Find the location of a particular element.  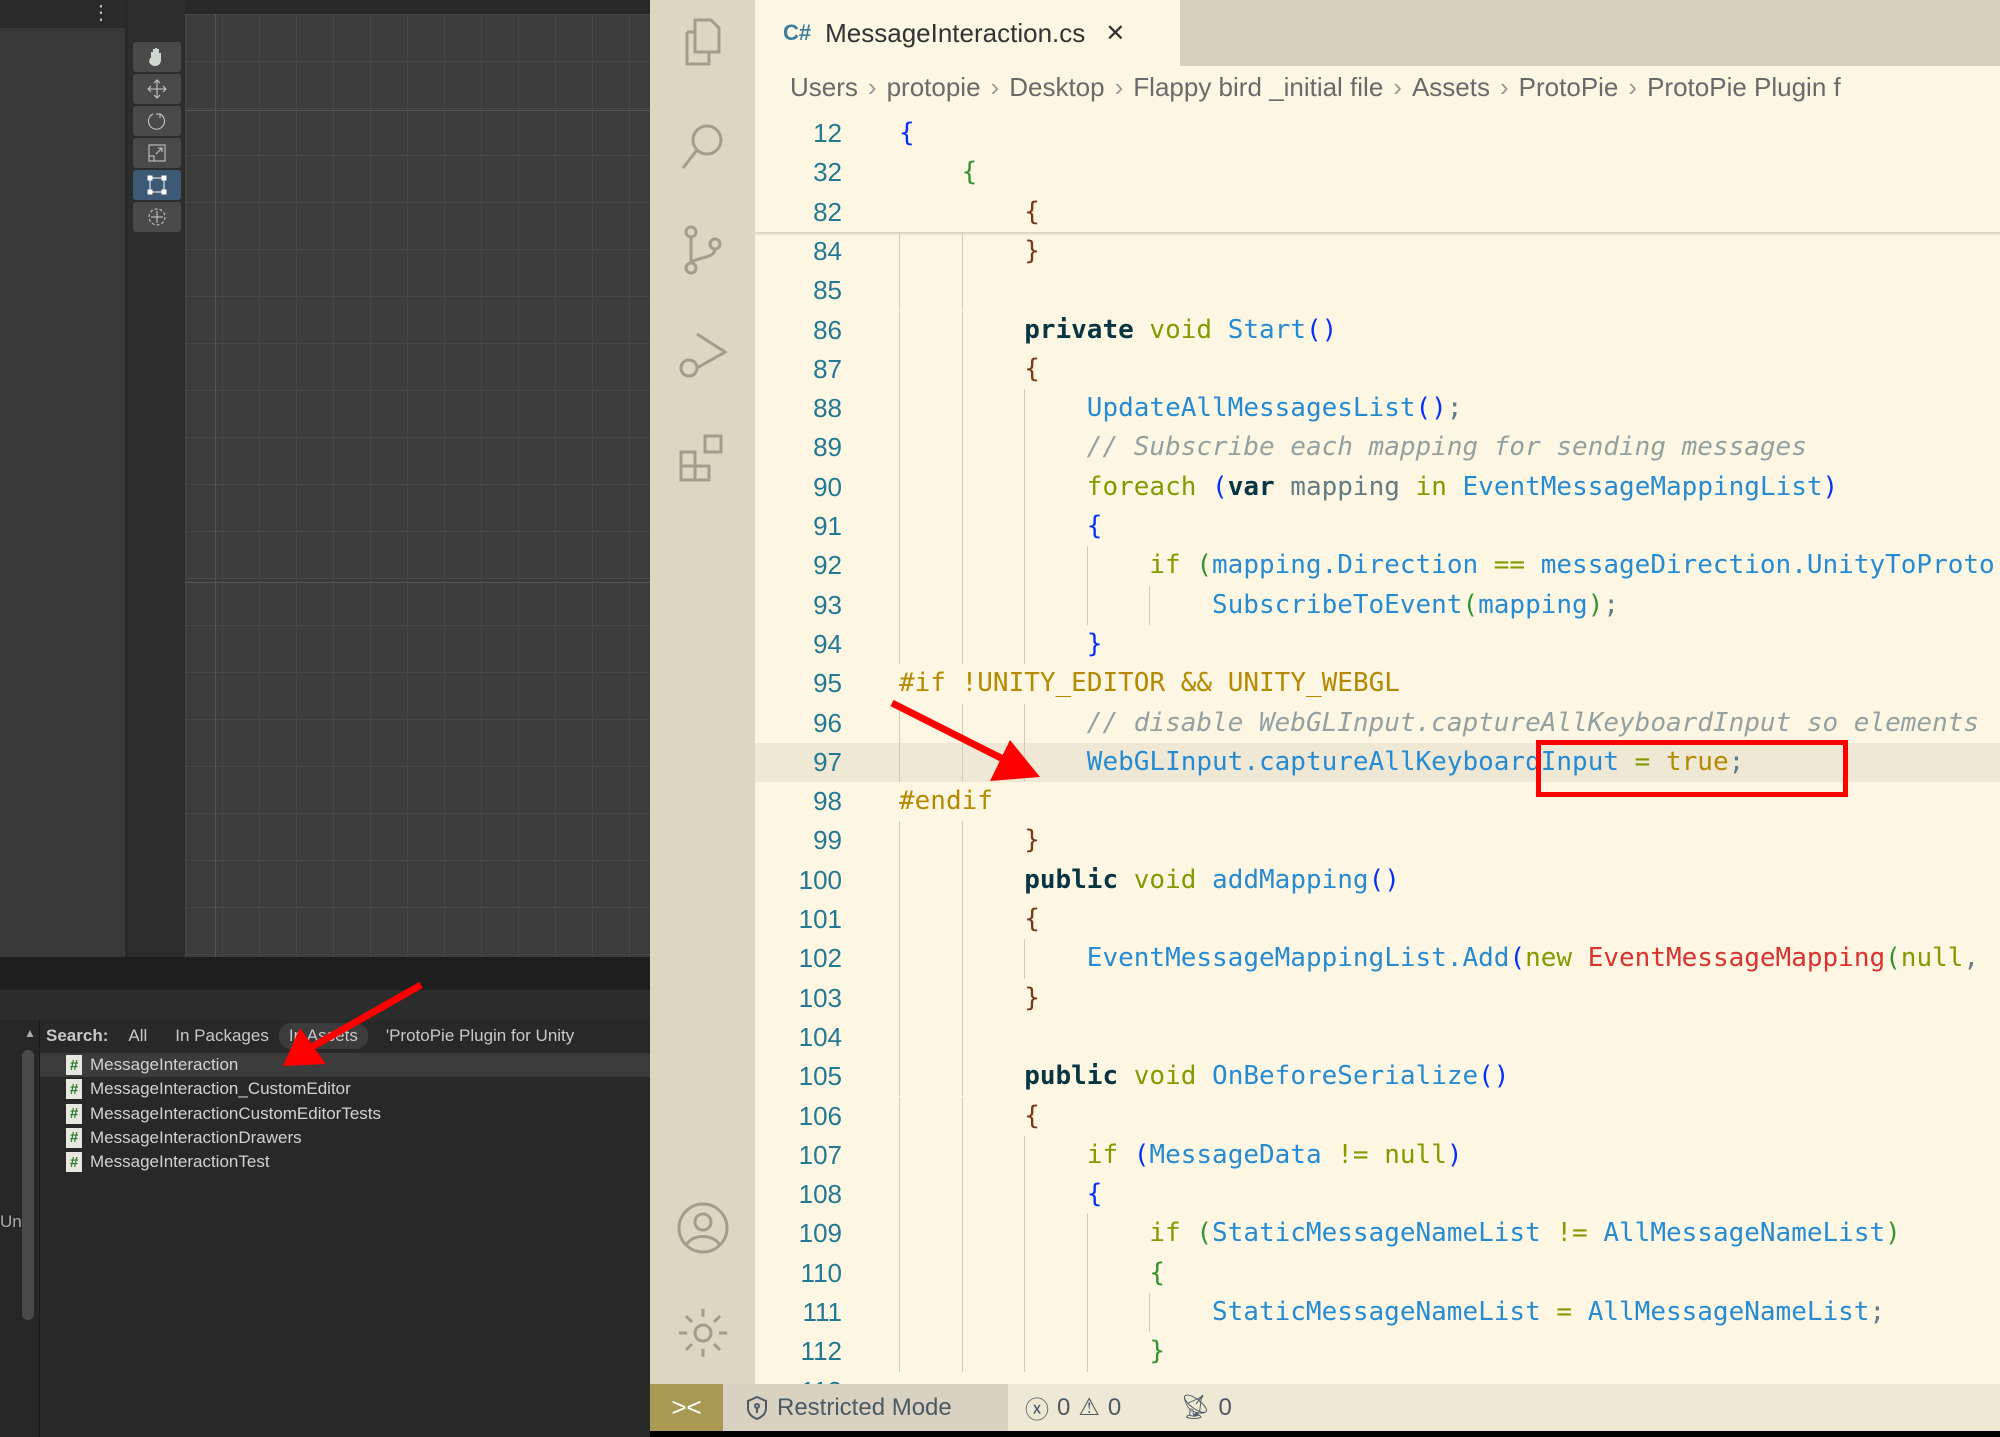

code-token: if is located at coordinates (1165, 1233).